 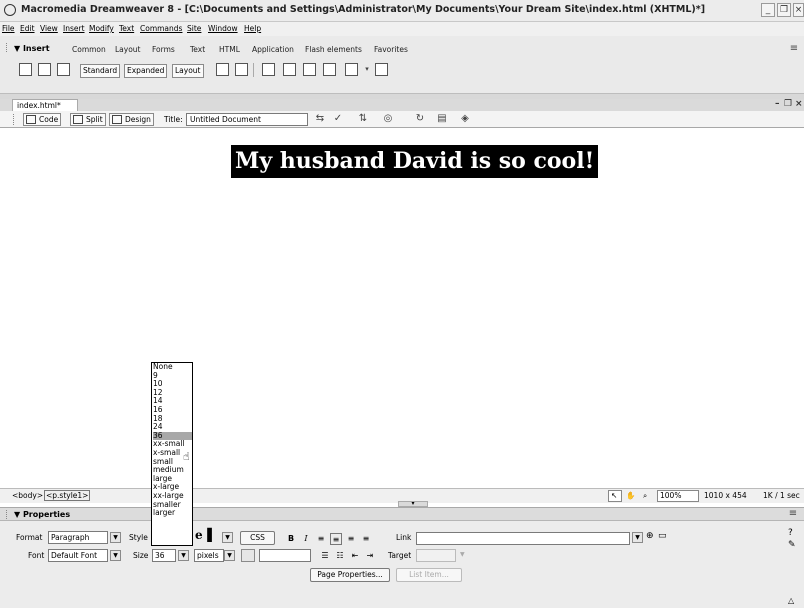 I want to click on point-to-file-icon: ⊕, so click(x=650, y=536).